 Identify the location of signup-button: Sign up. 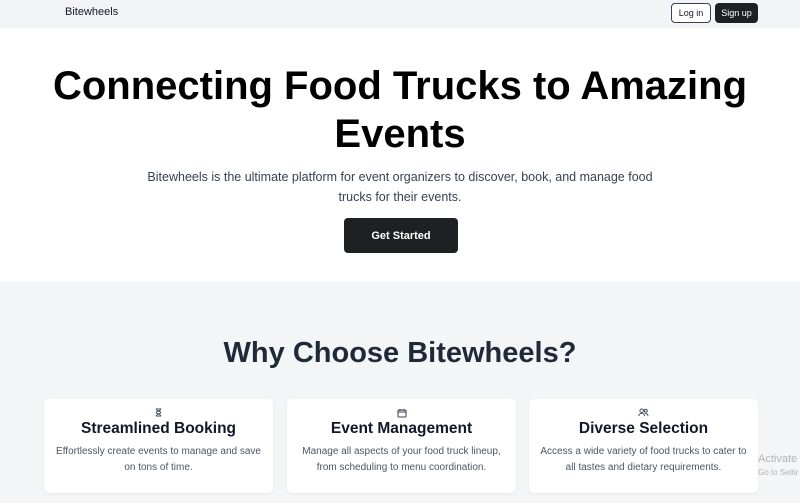
(736, 13).